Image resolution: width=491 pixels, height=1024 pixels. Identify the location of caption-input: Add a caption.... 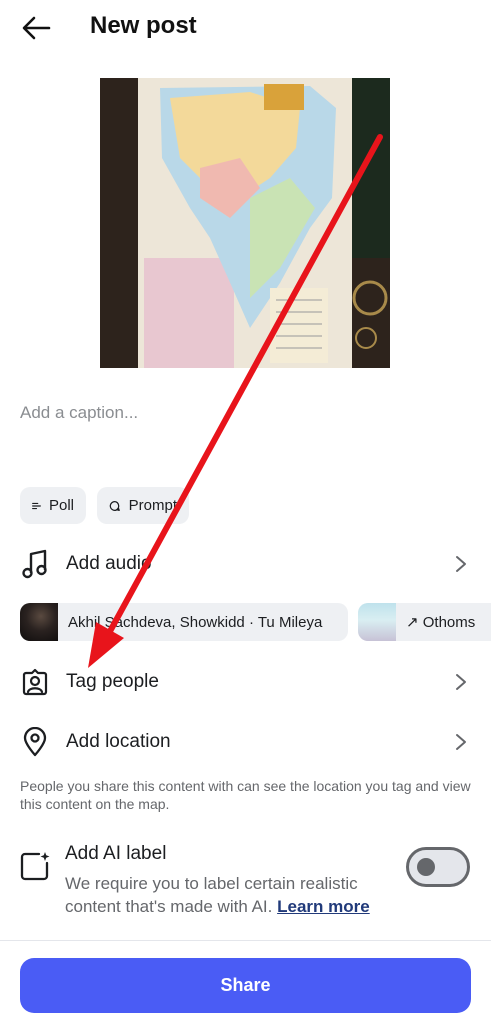
(79, 413).